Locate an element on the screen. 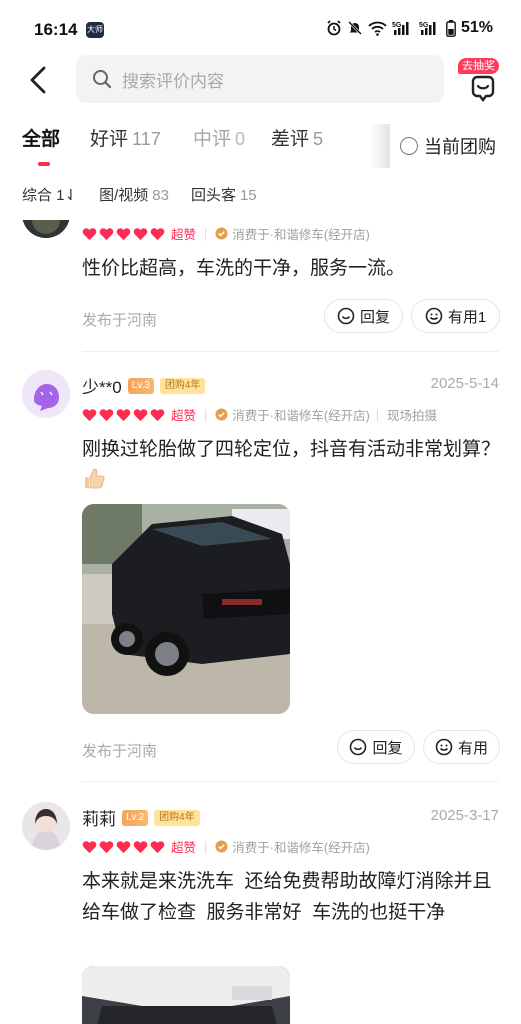 The height and width of the screenshot is (1024, 521). rating-row: 超赞 | 消费于·和谐修车(经开店) | 现场拍摄 is located at coordinates (259, 414).